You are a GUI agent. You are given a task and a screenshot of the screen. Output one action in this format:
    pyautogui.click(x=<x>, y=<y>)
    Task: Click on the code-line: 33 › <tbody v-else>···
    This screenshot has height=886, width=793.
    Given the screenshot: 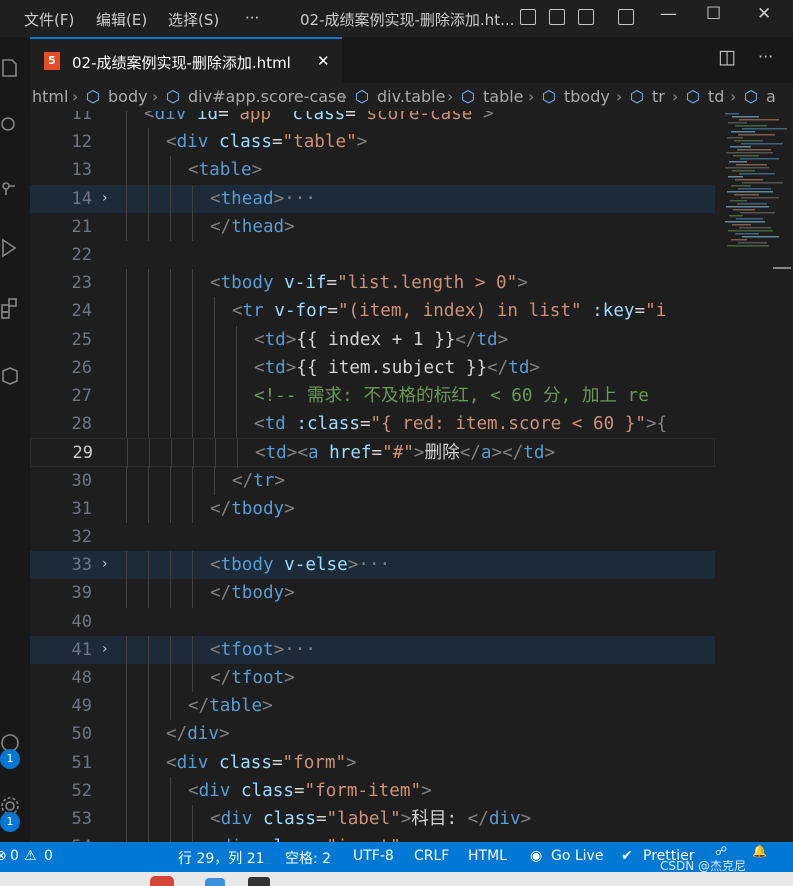 What is the action you would take?
    pyautogui.click(x=372, y=565)
    